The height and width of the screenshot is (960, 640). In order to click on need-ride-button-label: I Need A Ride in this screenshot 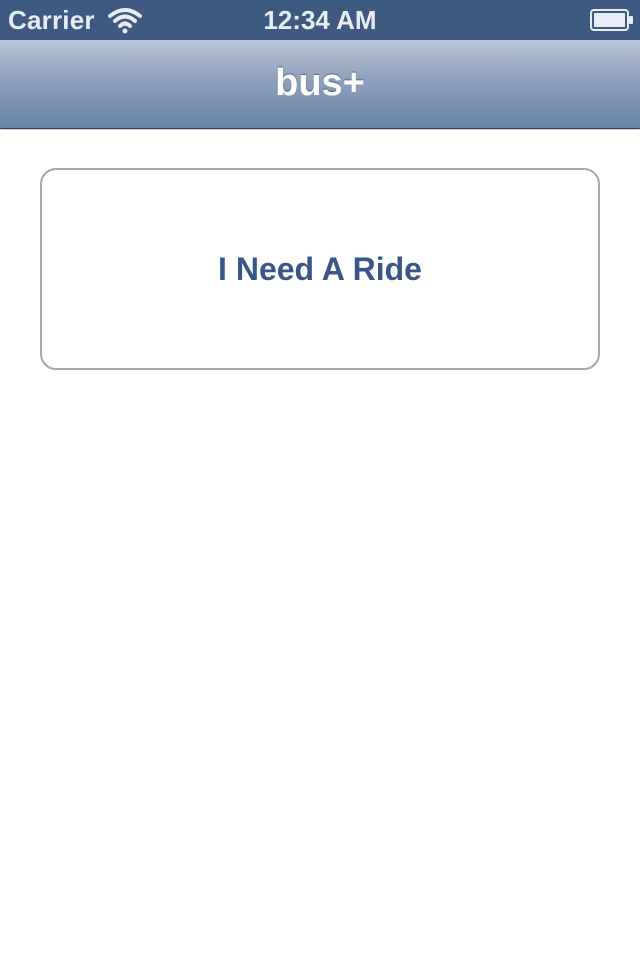, I will do `click(320, 268)`.